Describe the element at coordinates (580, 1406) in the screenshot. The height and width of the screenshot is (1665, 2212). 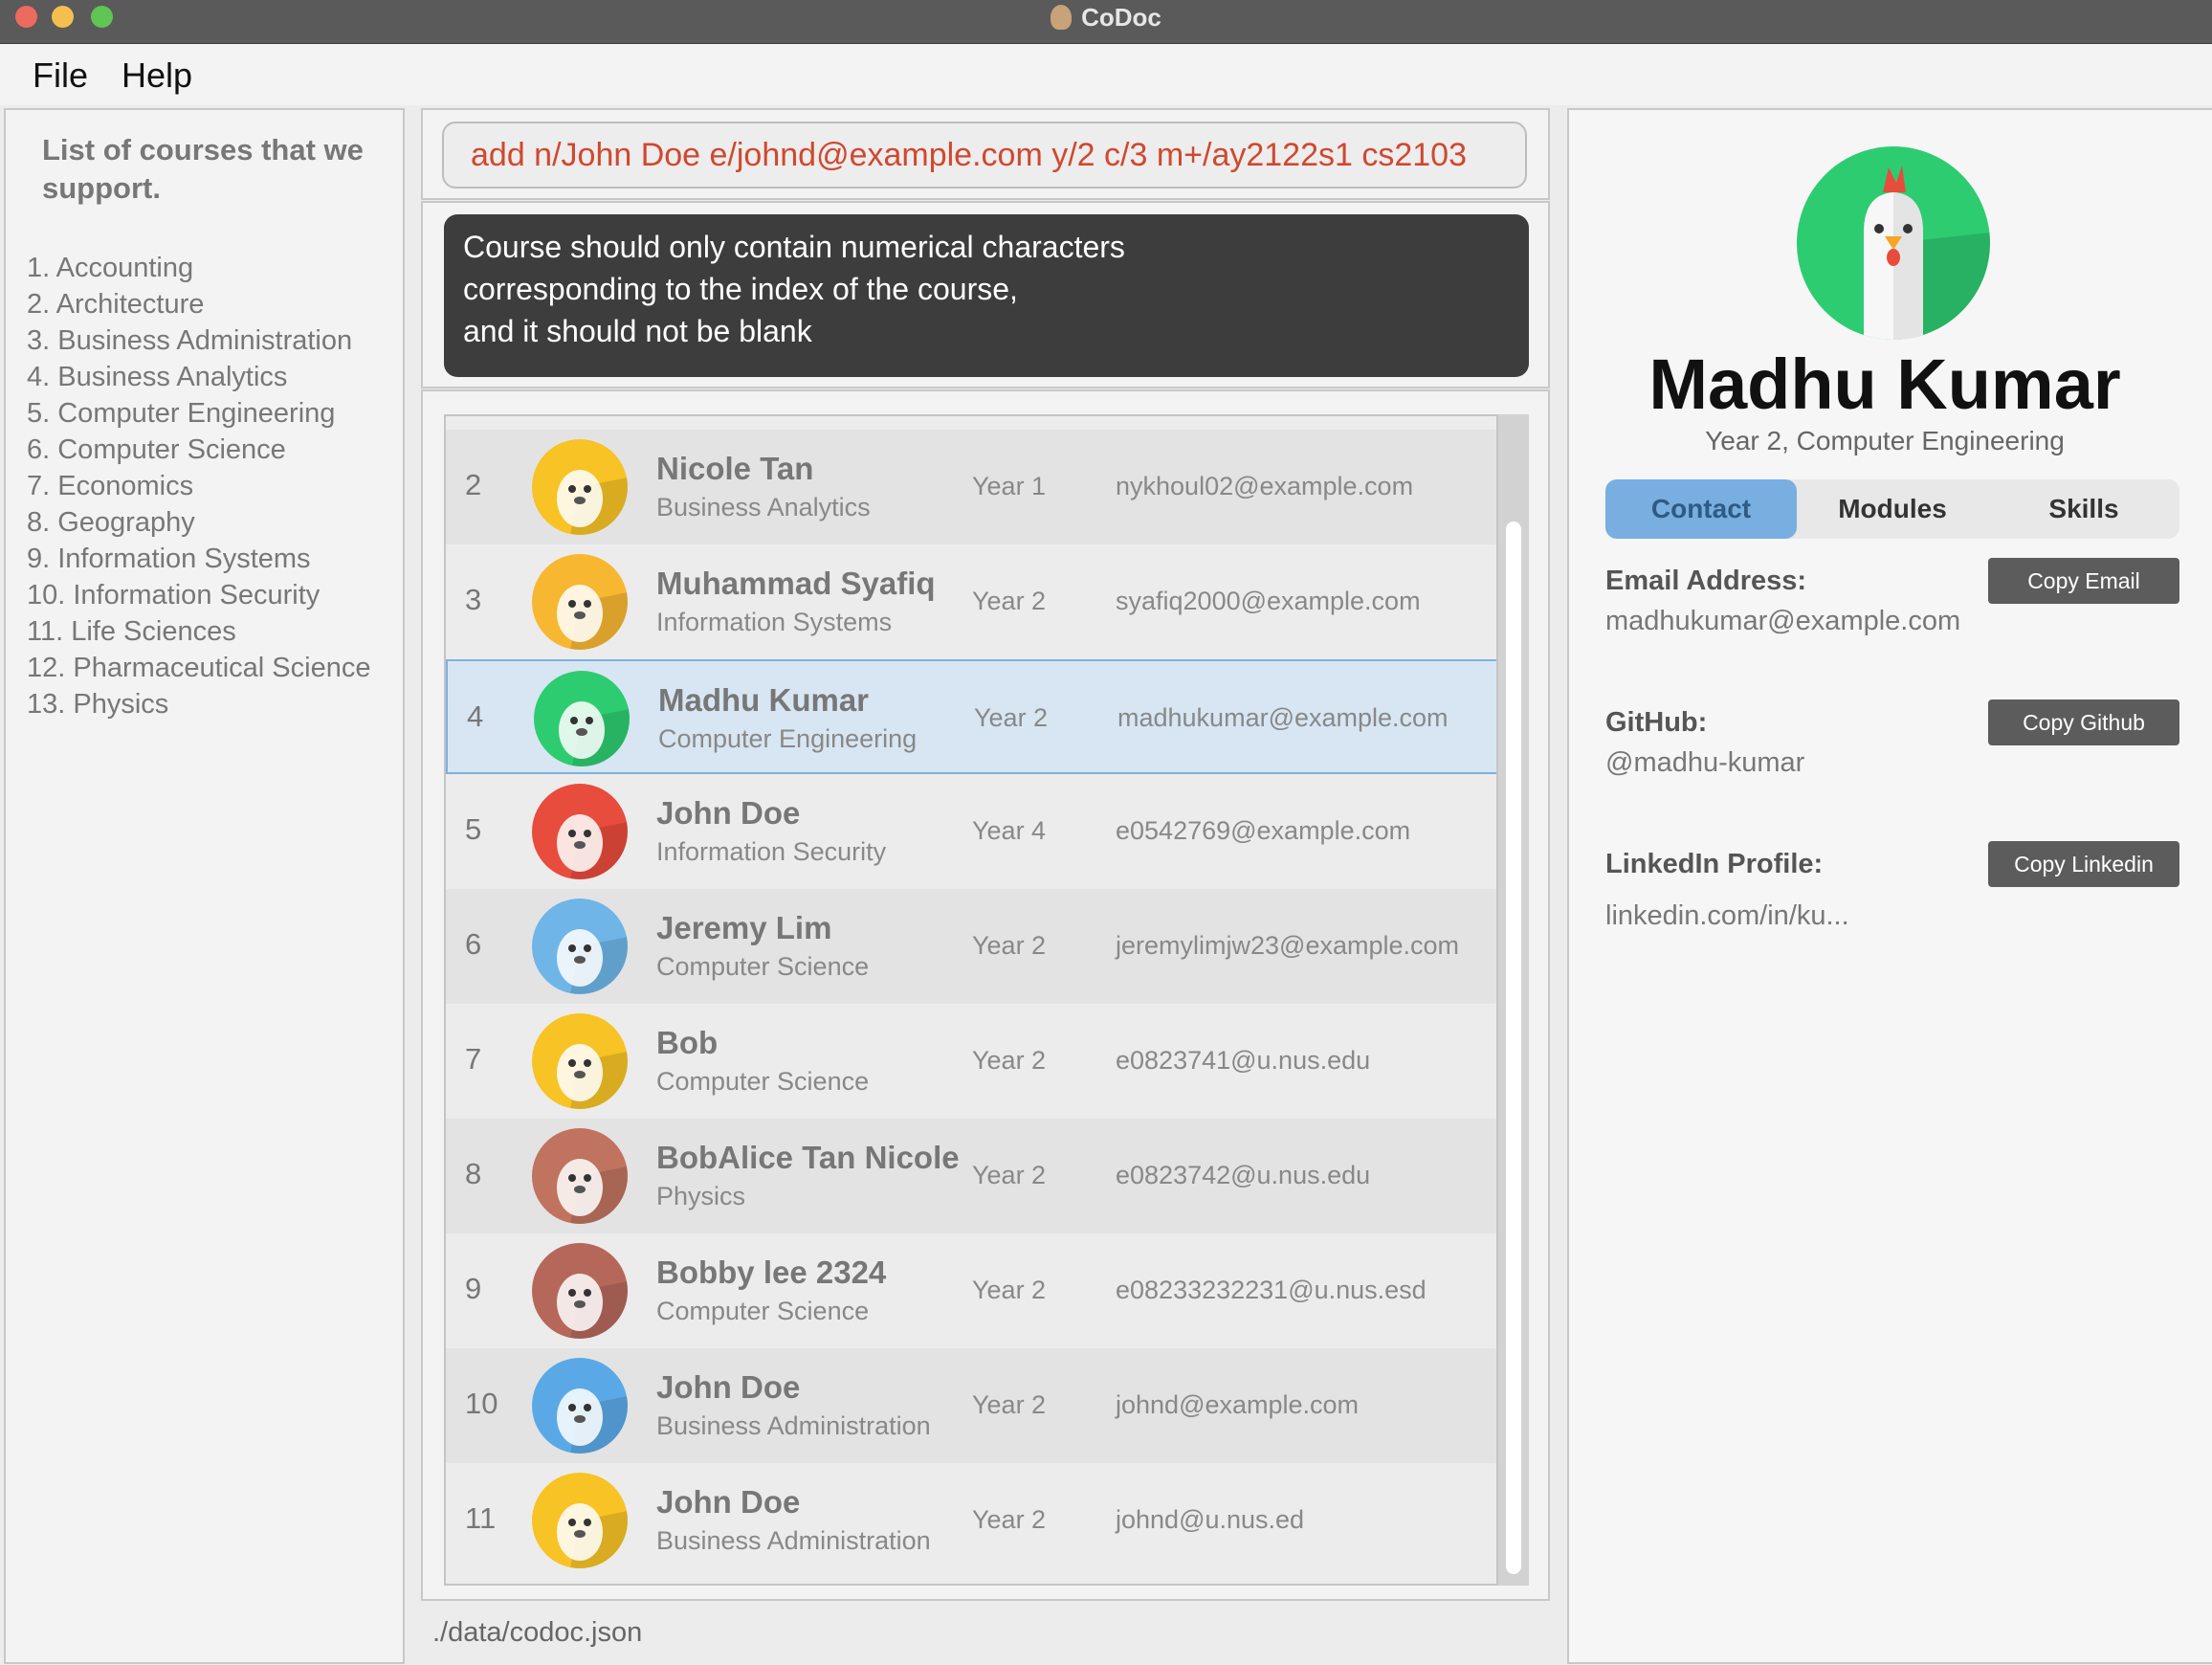
I see `penguin-icon` at that location.